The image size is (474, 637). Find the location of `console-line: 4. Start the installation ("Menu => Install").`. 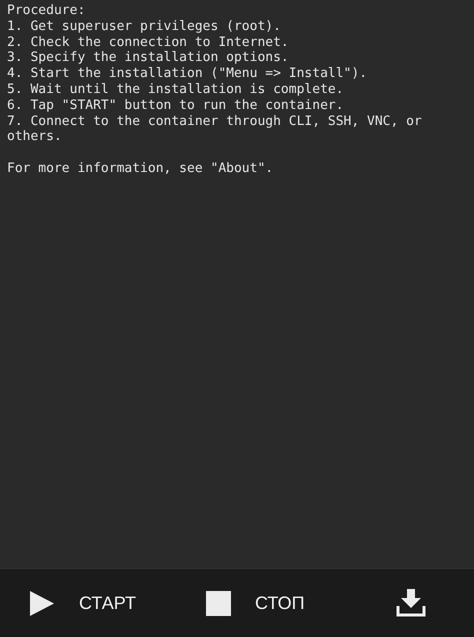

console-line: 4. Start the installation ("Menu => Install"). is located at coordinates (187, 74).